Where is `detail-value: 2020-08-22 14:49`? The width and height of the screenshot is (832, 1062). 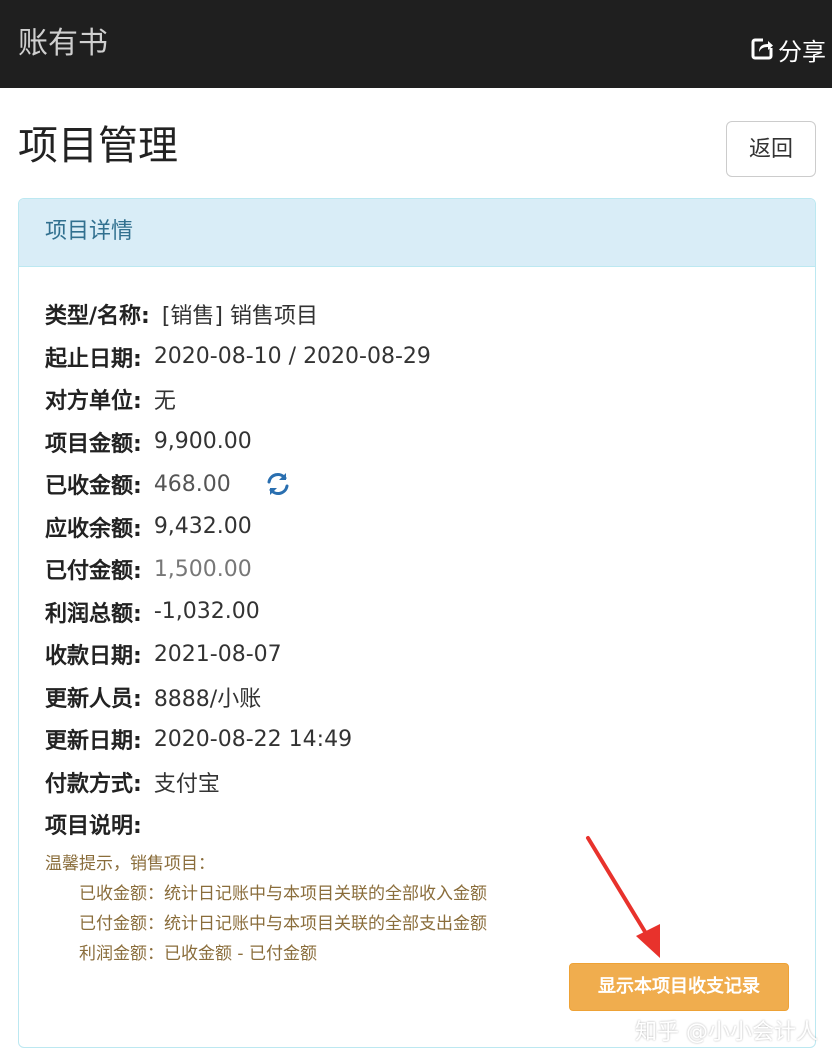 detail-value: 2020-08-22 14:49 is located at coordinates (253, 739).